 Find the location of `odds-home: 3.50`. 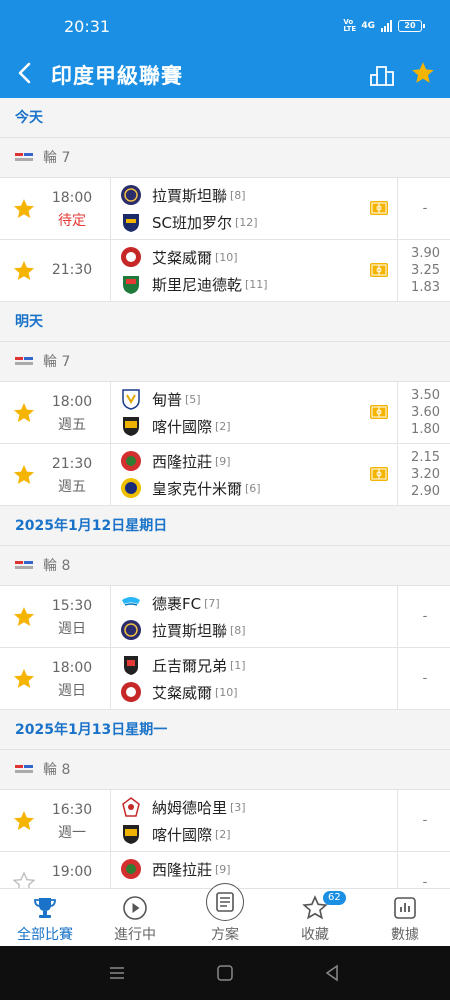

odds-home: 3.50 is located at coordinates (425, 395).